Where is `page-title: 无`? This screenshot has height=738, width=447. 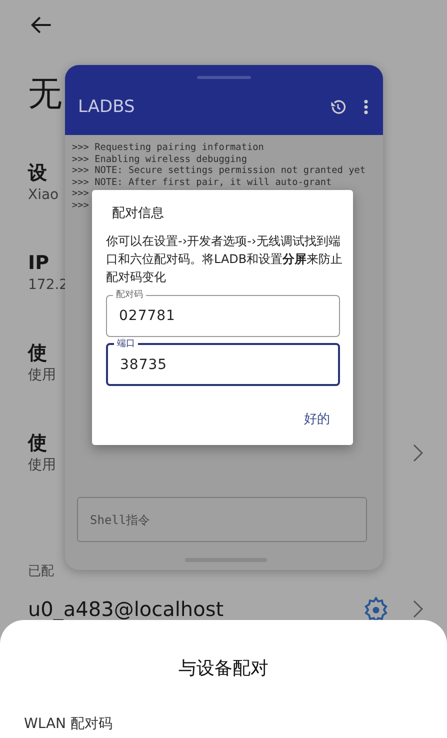
page-title: 无 is located at coordinates (45, 94).